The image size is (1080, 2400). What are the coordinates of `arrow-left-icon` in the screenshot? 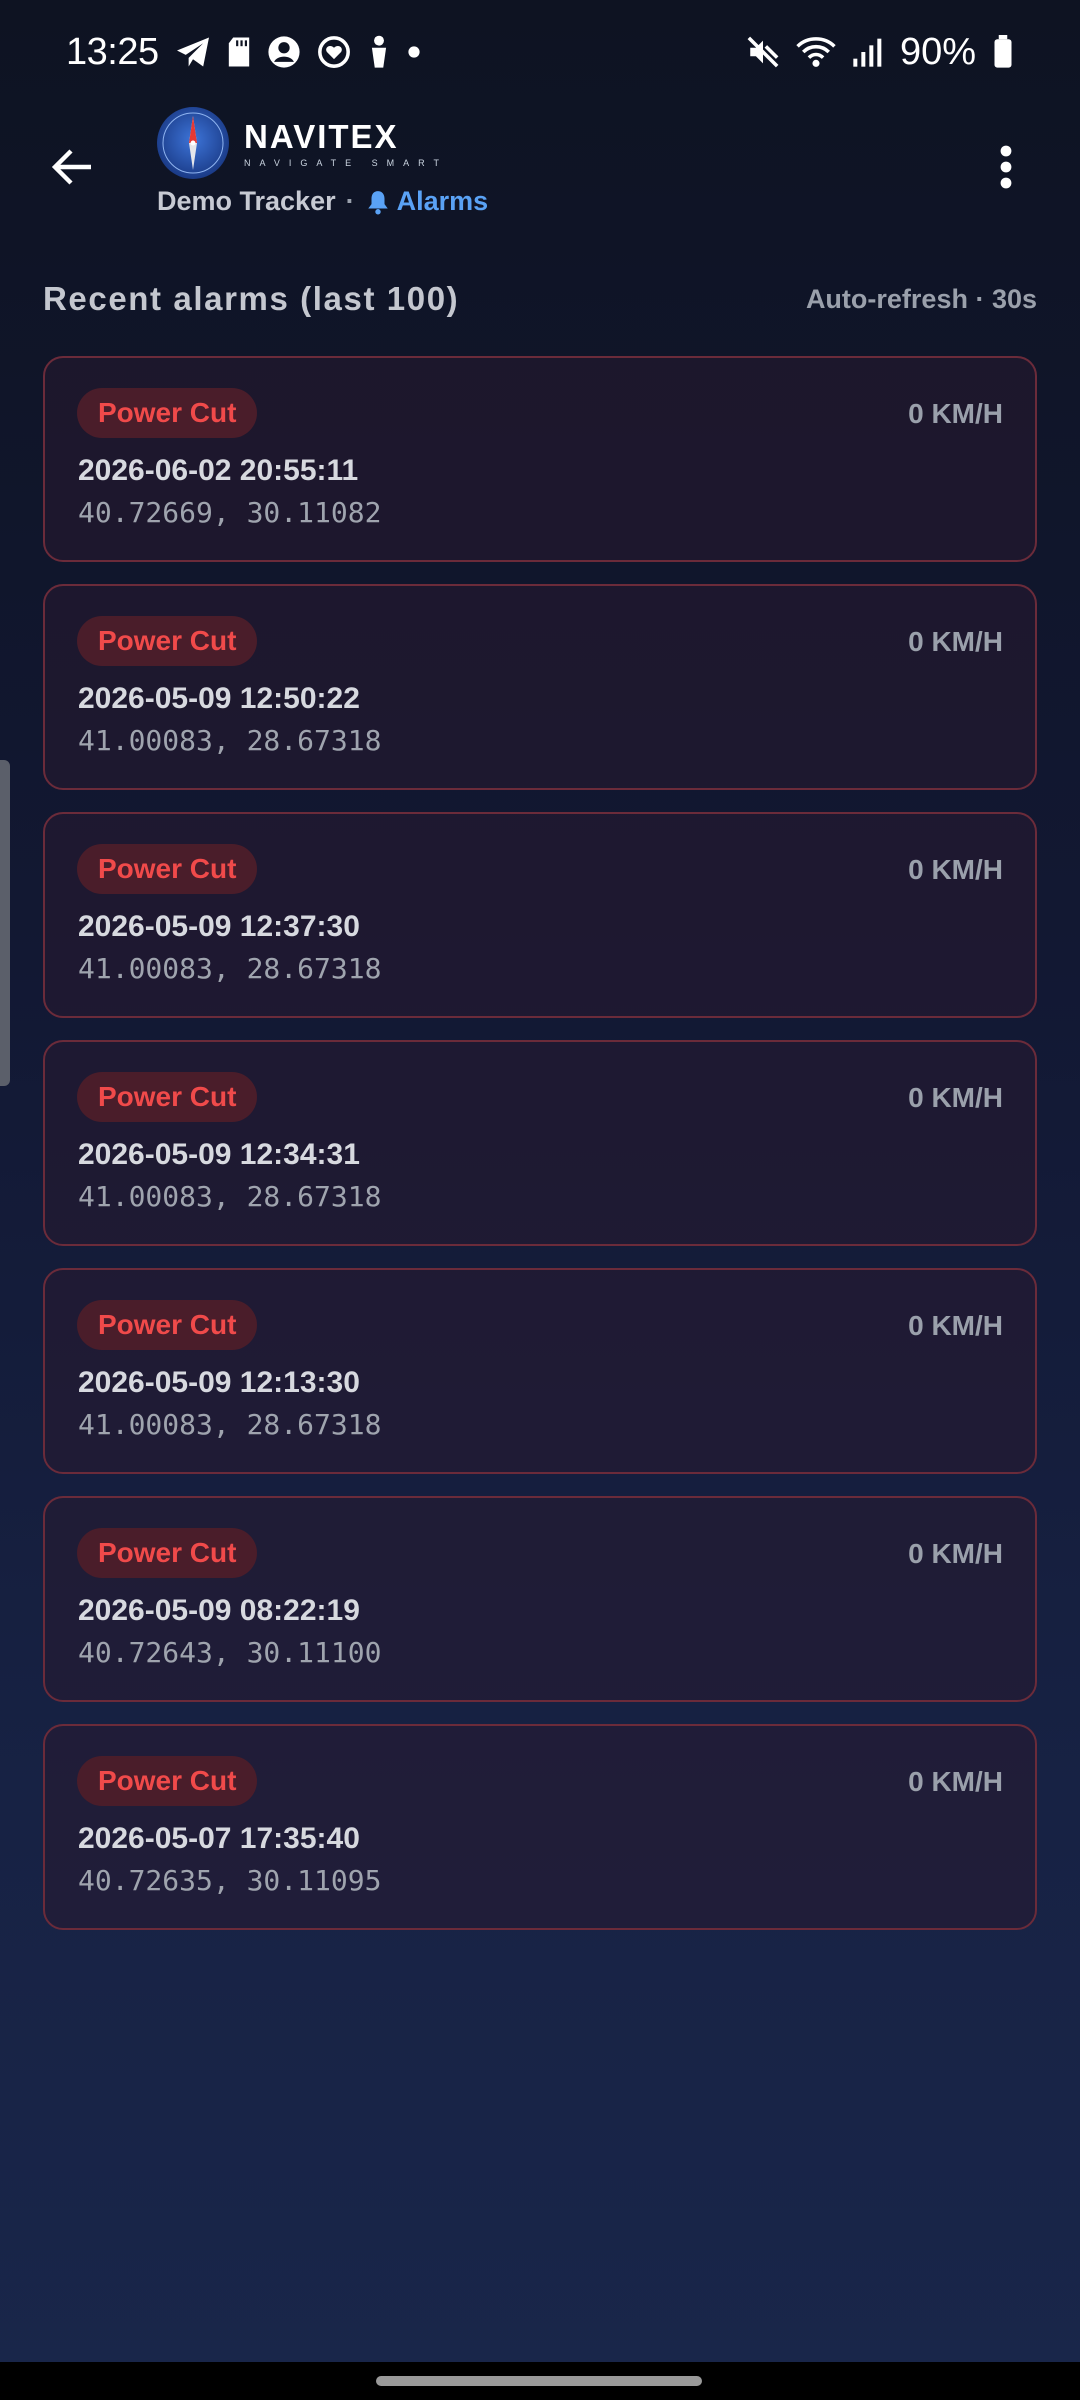 It's located at (71, 167).